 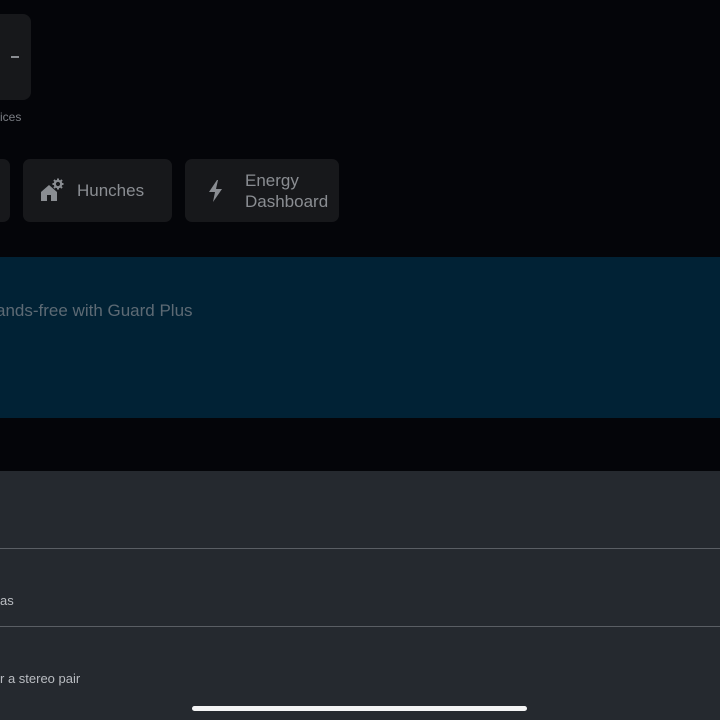 I want to click on smart-home-gear-icon, so click(x=52, y=189).